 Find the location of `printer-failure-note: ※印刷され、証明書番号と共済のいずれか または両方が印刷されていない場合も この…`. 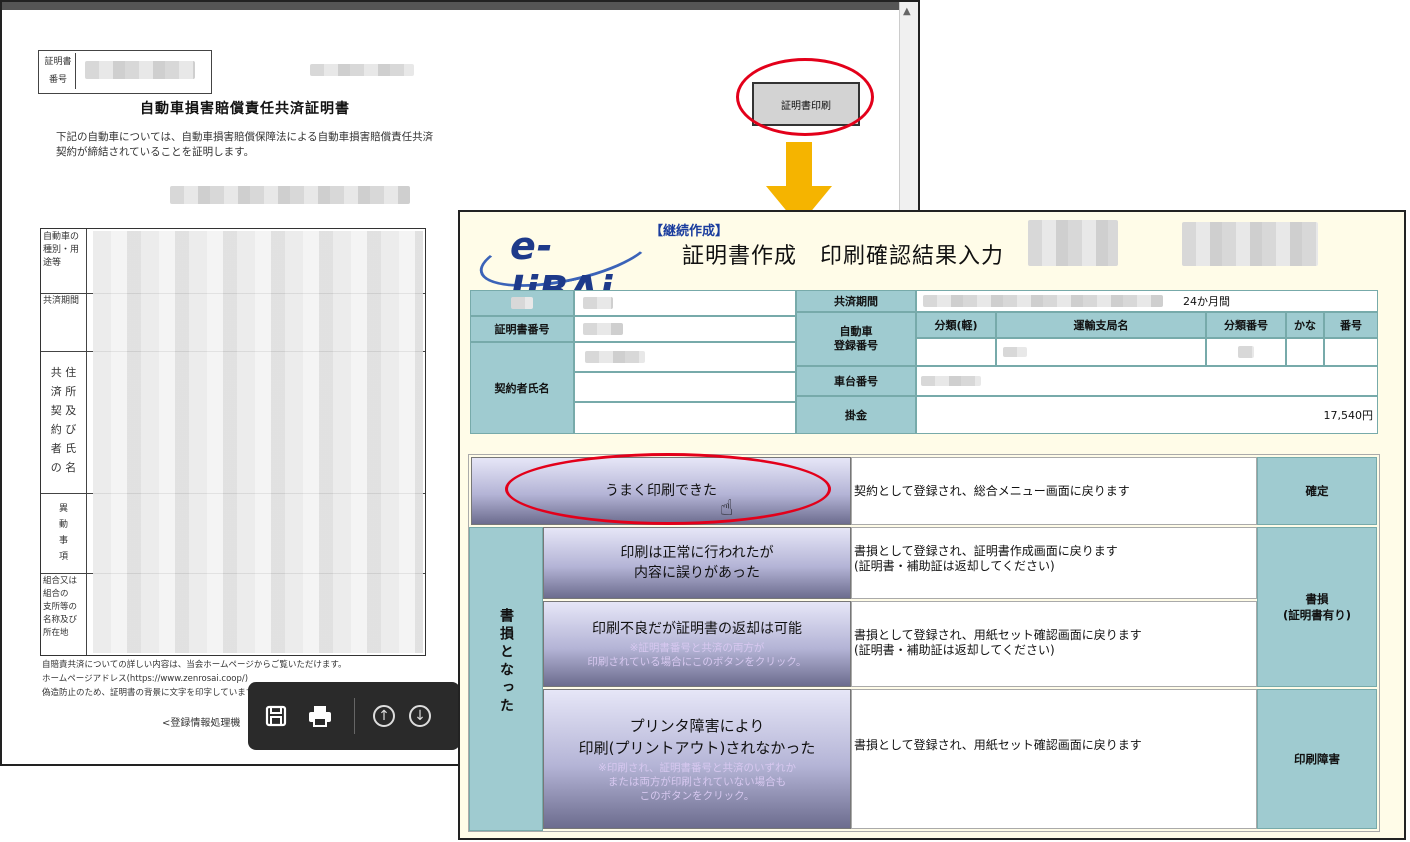

printer-failure-note: ※印刷され、証明書番号と共済のいずれか または両方が印刷されていない場合も この… is located at coordinates (697, 782).